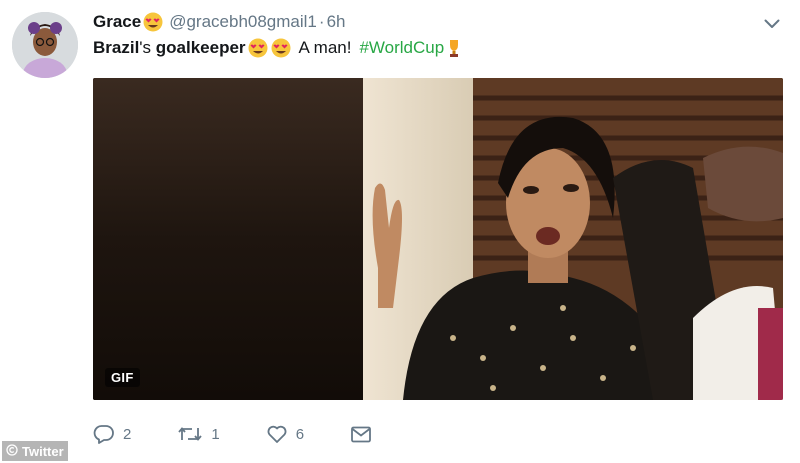 This screenshot has height=463, width=800. I want to click on author-name: Grace, so click(117, 22).